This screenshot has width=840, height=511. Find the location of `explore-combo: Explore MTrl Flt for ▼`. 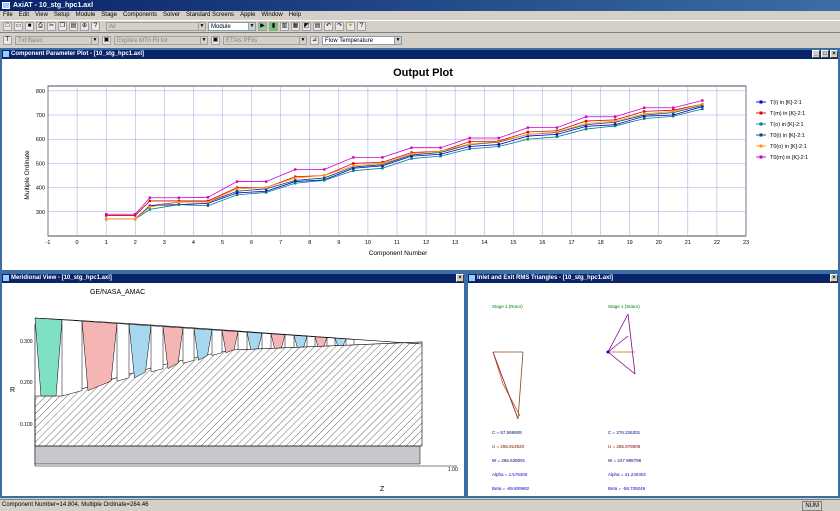

explore-combo: Explore MTrl Flt for ▼ is located at coordinates (161, 40).